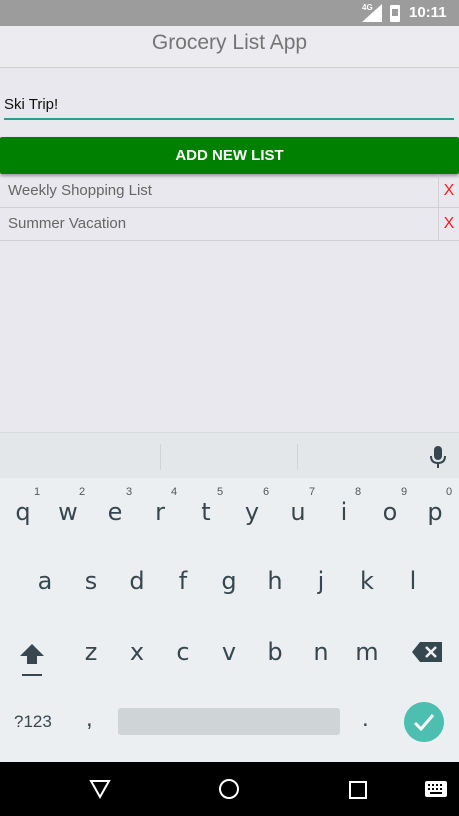 This screenshot has width=459, height=816. I want to click on key-number-hint: 1, so click(37, 492).